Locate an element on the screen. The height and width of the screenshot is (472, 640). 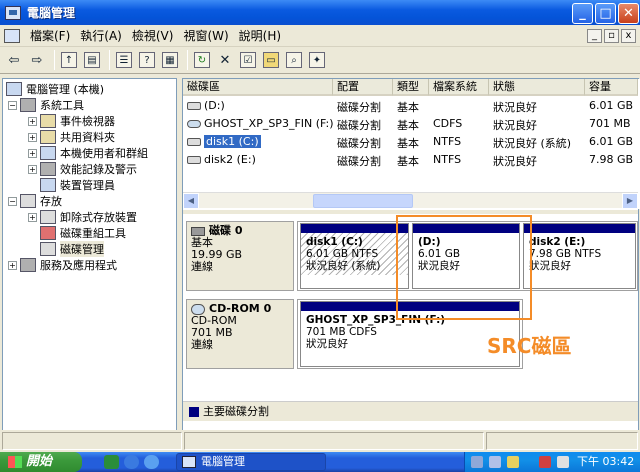
title-bar: 電腦管理 _ □ ✕ is located at coordinates (320, 12).